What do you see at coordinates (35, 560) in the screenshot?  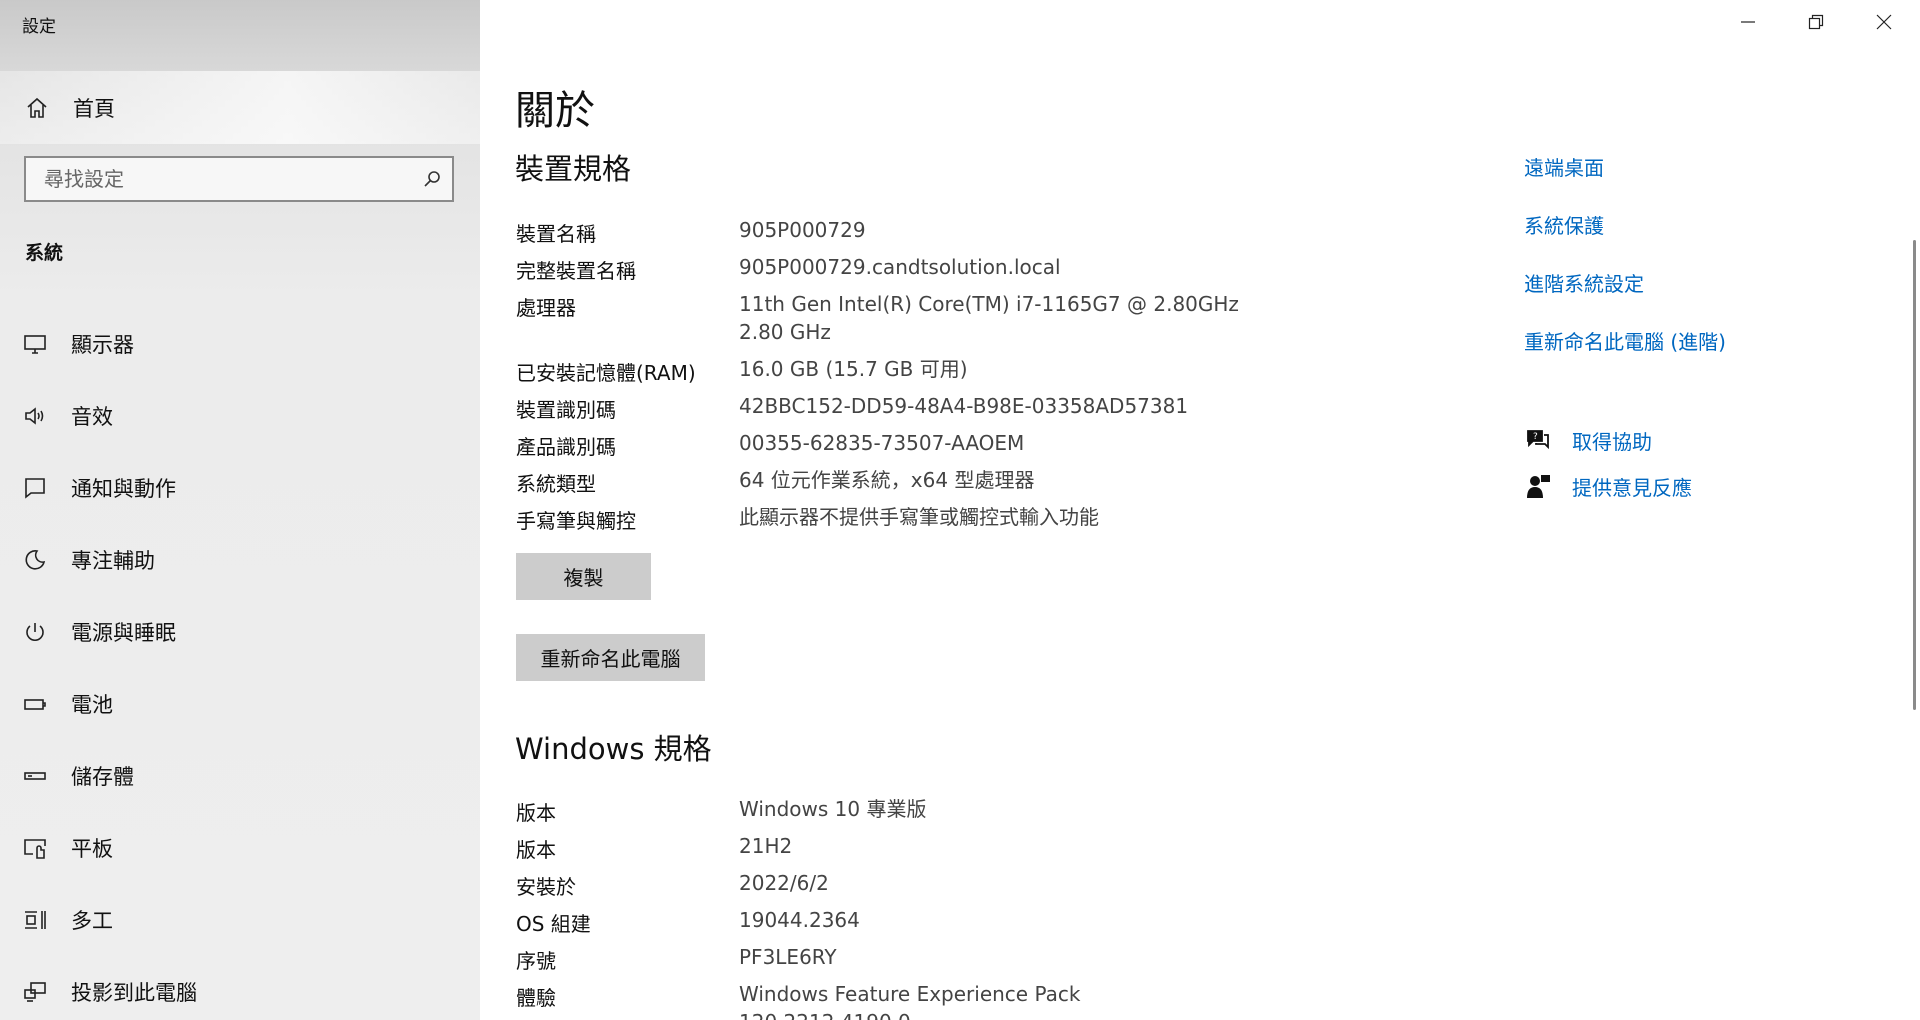 I see `focus-assist-icon` at bounding box center [35, 560].